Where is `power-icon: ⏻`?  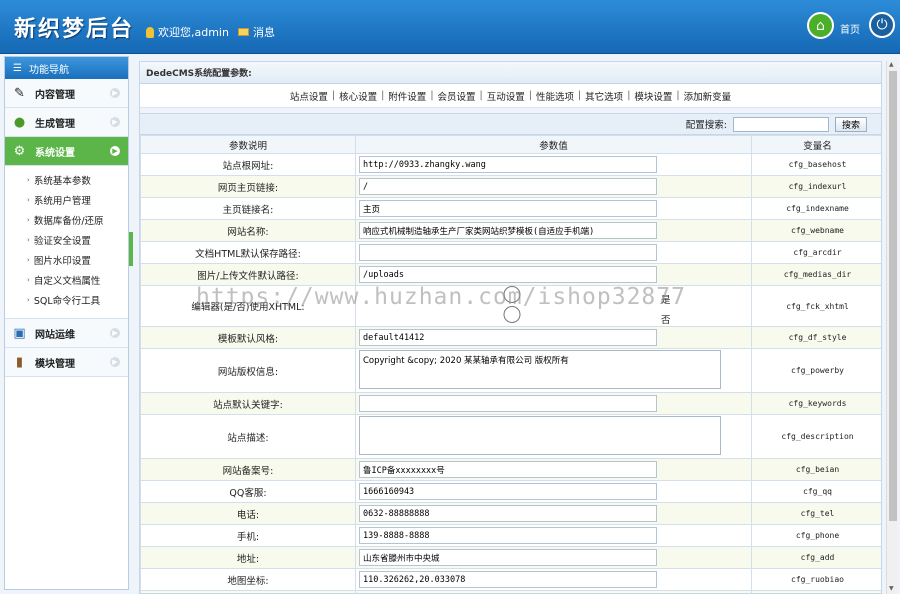 power-icon: ⏻ is located at coordinates (882, 25).